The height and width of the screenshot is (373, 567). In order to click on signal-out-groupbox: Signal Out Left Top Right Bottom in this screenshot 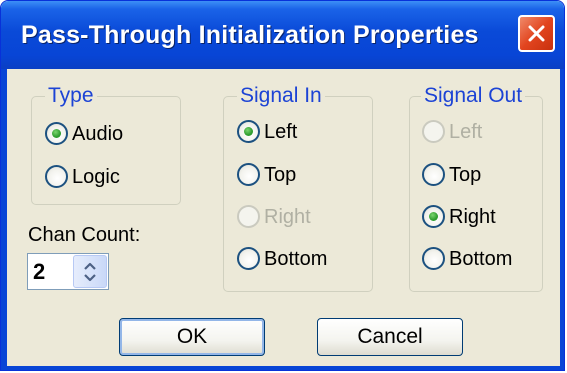, I will do `click(476, 188)`.